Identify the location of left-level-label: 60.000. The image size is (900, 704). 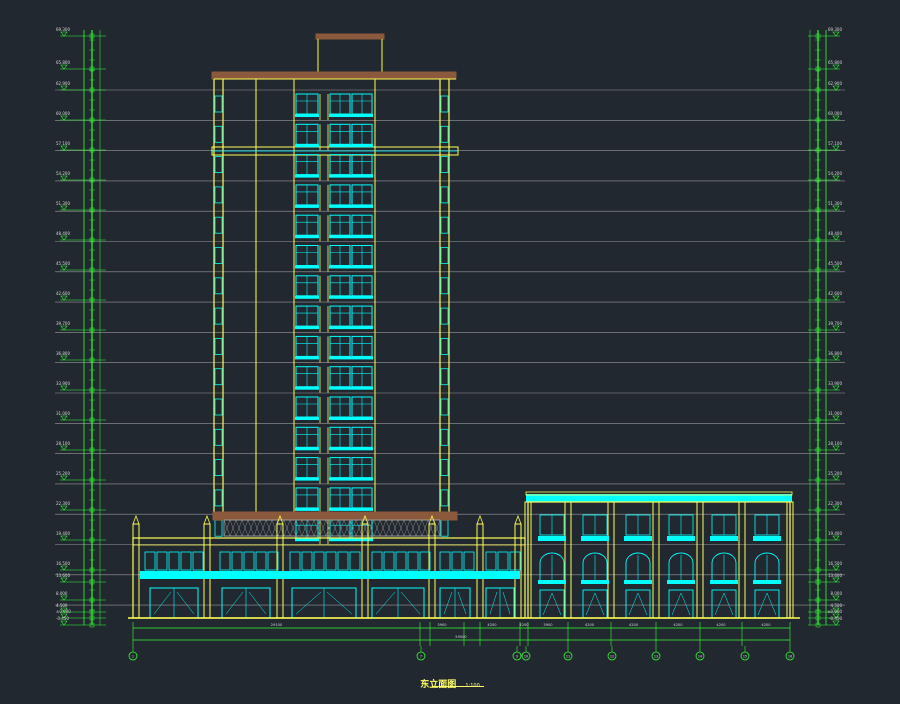
(63, 113).